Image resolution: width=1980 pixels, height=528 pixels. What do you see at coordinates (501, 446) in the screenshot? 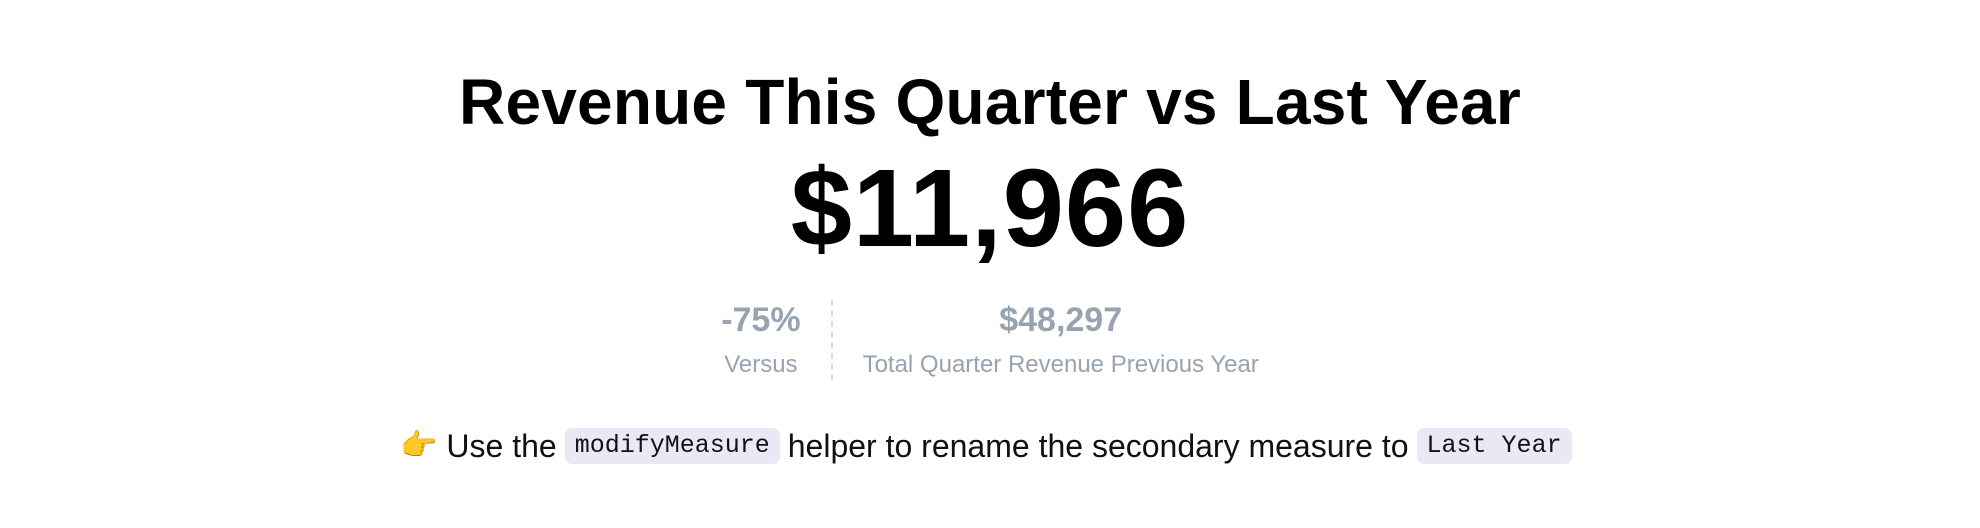
I see `hint-text-before: Use the` at bounding box center [501, 446].